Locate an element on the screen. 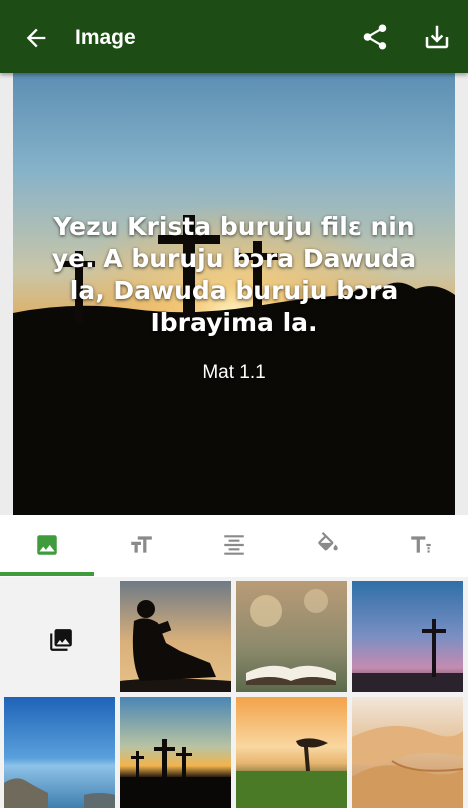  tab-alignment is located at coordinates (234, 546).